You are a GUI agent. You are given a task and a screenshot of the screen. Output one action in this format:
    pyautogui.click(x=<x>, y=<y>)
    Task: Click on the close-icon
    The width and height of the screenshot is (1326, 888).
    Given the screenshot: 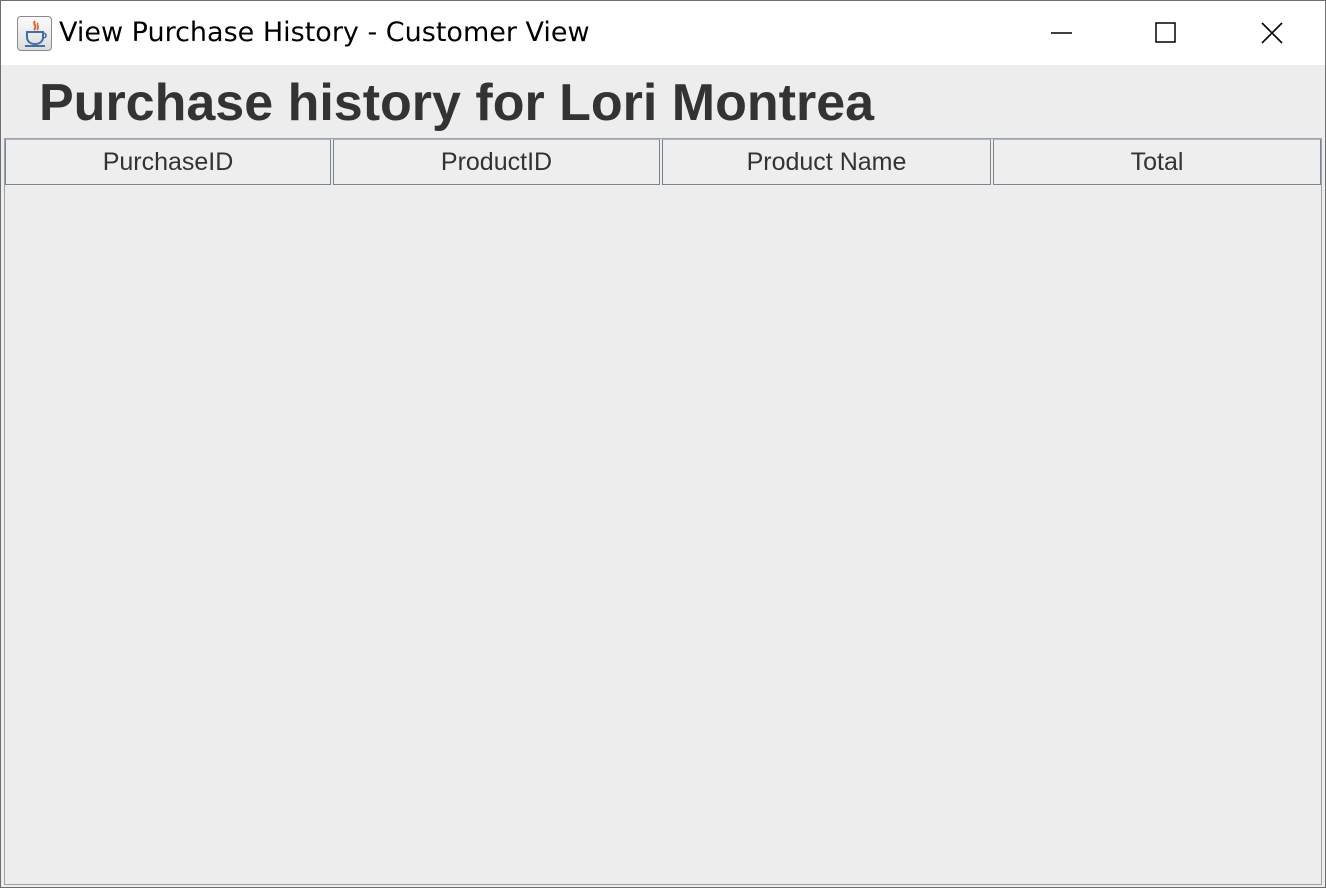 What is the action you would take?
    pyautogui.click(x=1272, y=33)
    